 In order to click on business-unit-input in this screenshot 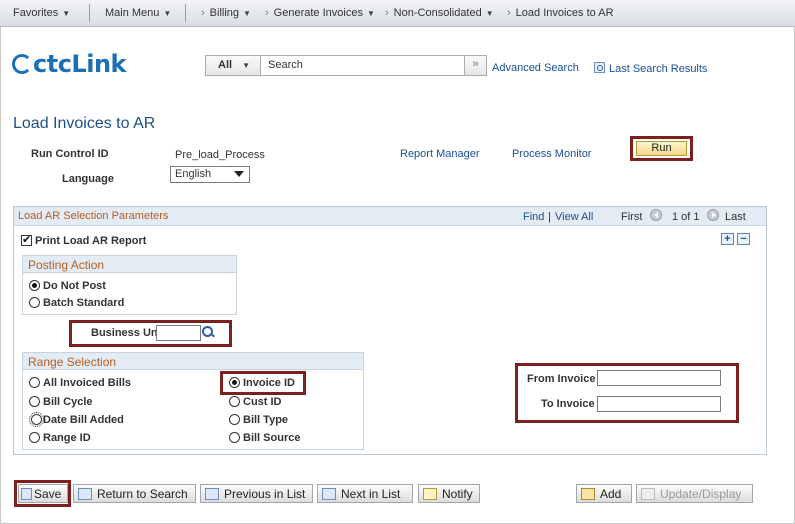, I will do `click(178, 333)`.